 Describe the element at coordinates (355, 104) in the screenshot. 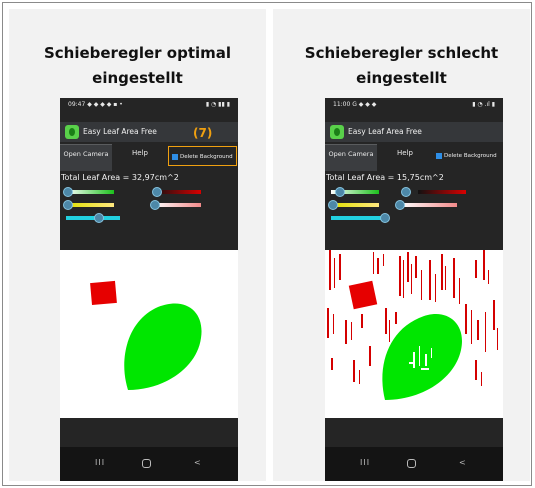

I see `status-time: 11:00 G ◆ ◆ ◆` at that location.